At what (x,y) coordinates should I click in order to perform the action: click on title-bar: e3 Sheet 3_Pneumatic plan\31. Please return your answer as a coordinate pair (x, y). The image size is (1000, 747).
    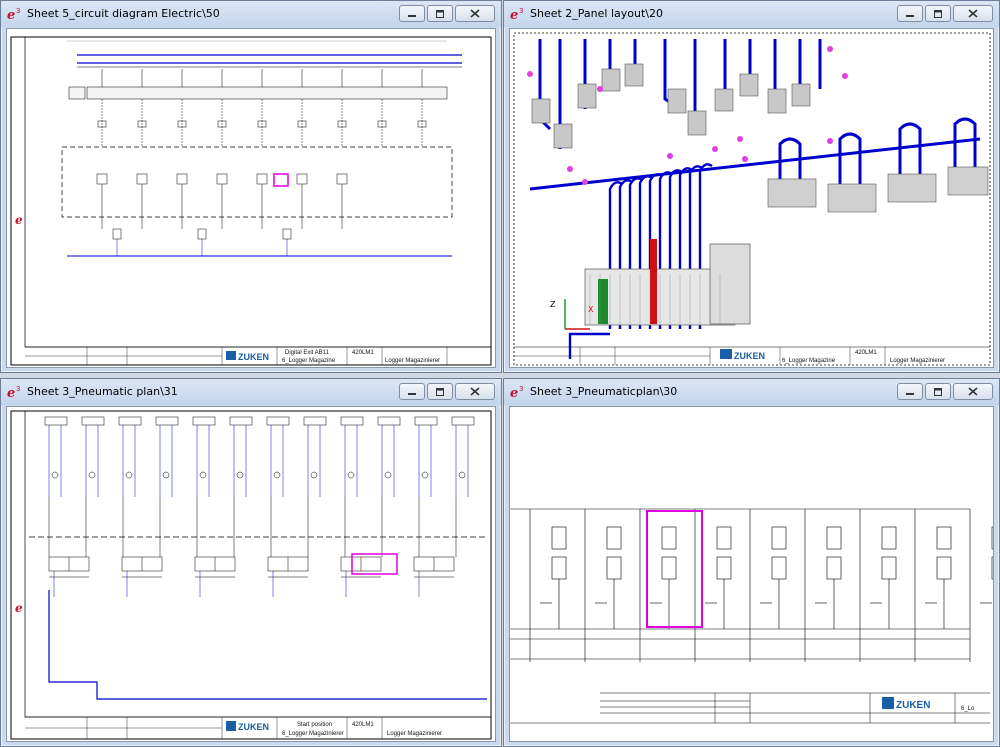
    Looking at the image, I should click on (251, 392).